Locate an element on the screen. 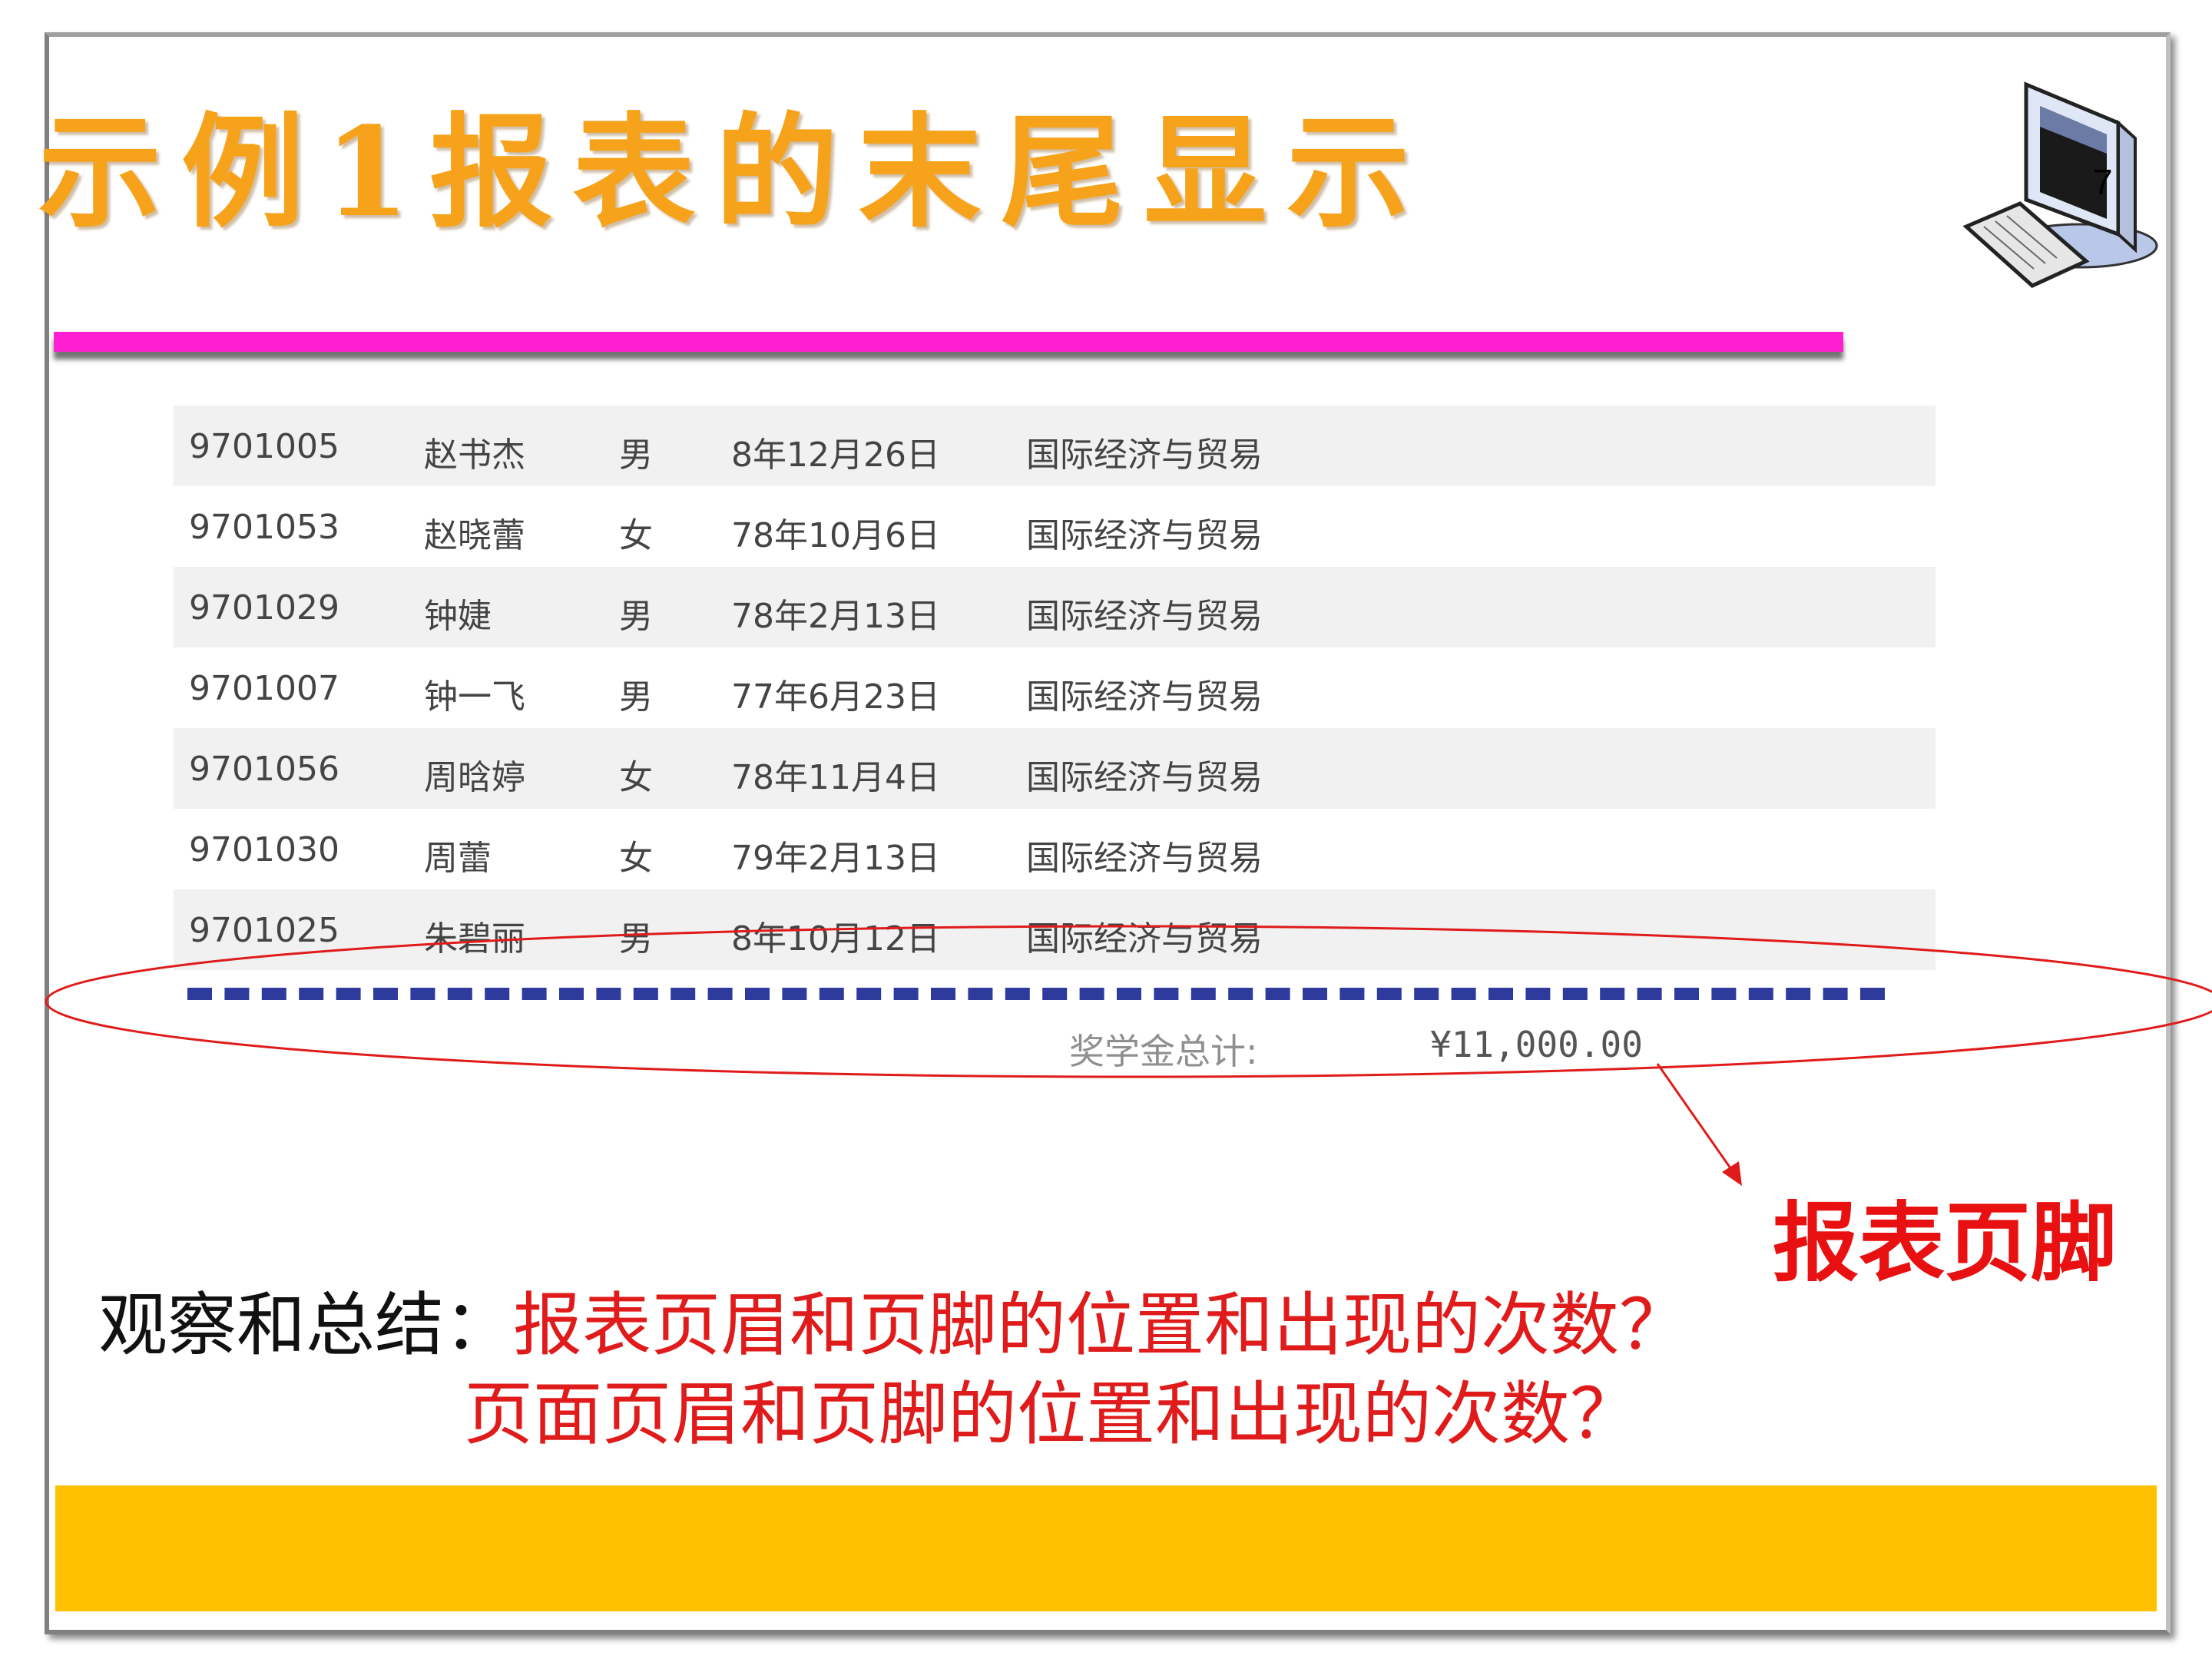 The height and width of the screenshot is (1659, 2212). student-id-cell: 9701007 is located at coordinates (264, 689).